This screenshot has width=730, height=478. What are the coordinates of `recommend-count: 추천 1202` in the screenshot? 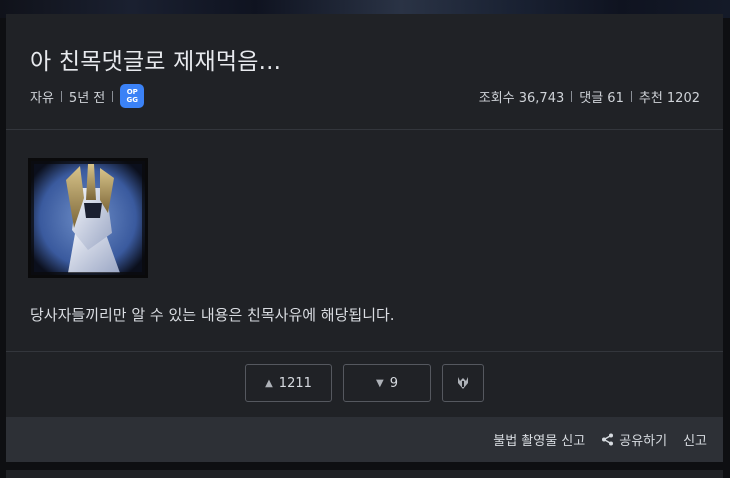 It's located at (669, 98).